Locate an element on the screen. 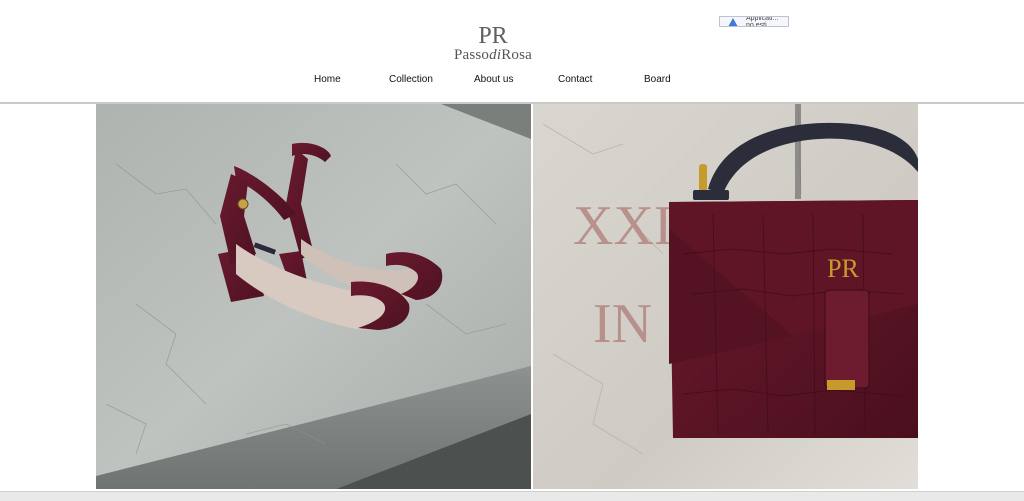 The width and height of the screenshot is (1024, 501). svg-text: XXI is located at coordinates (623, 226).